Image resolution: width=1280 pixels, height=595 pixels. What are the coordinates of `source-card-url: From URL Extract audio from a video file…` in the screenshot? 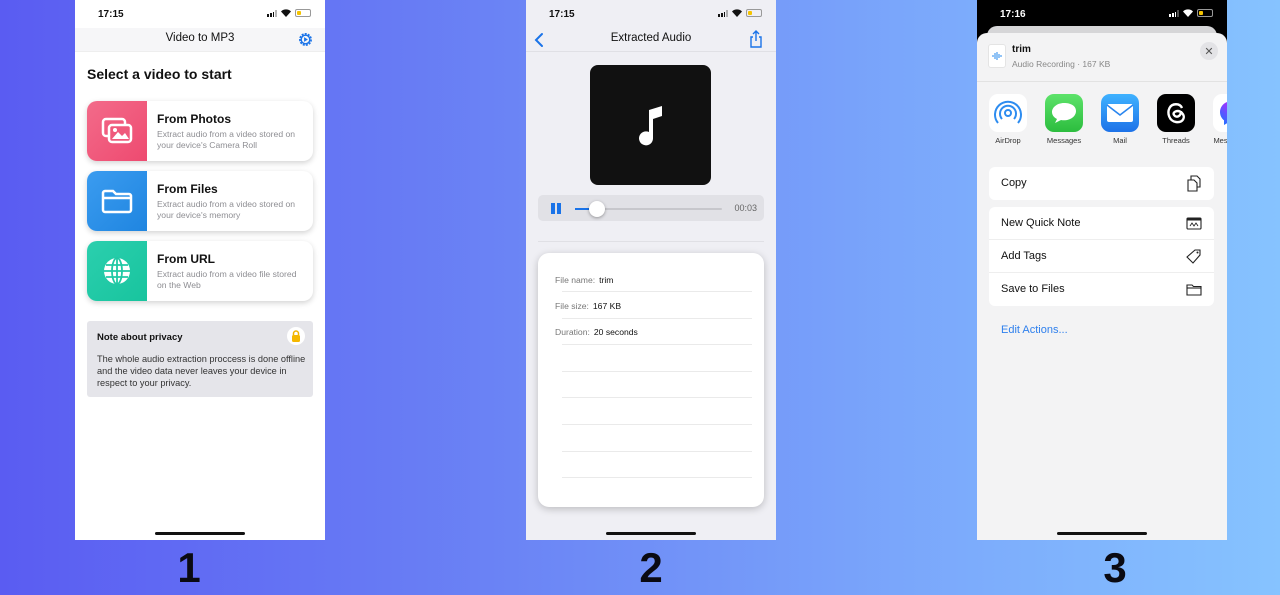 It's located at (200, 271).